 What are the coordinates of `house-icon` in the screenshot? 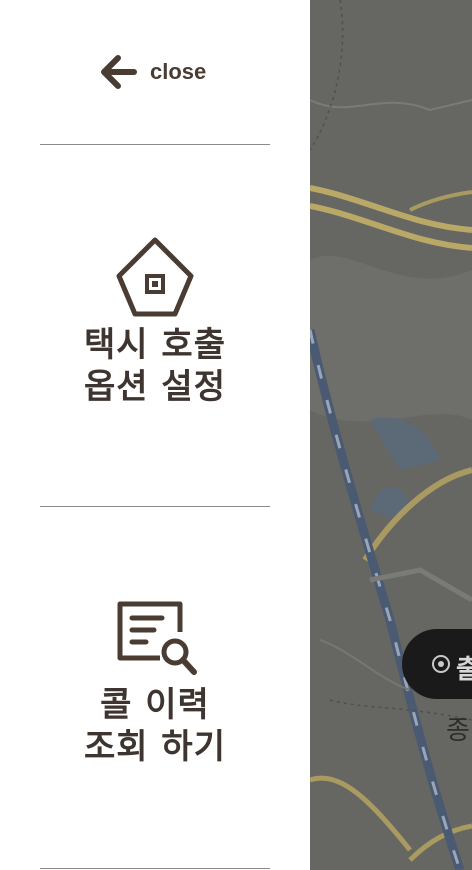 It's located at (155, 277).